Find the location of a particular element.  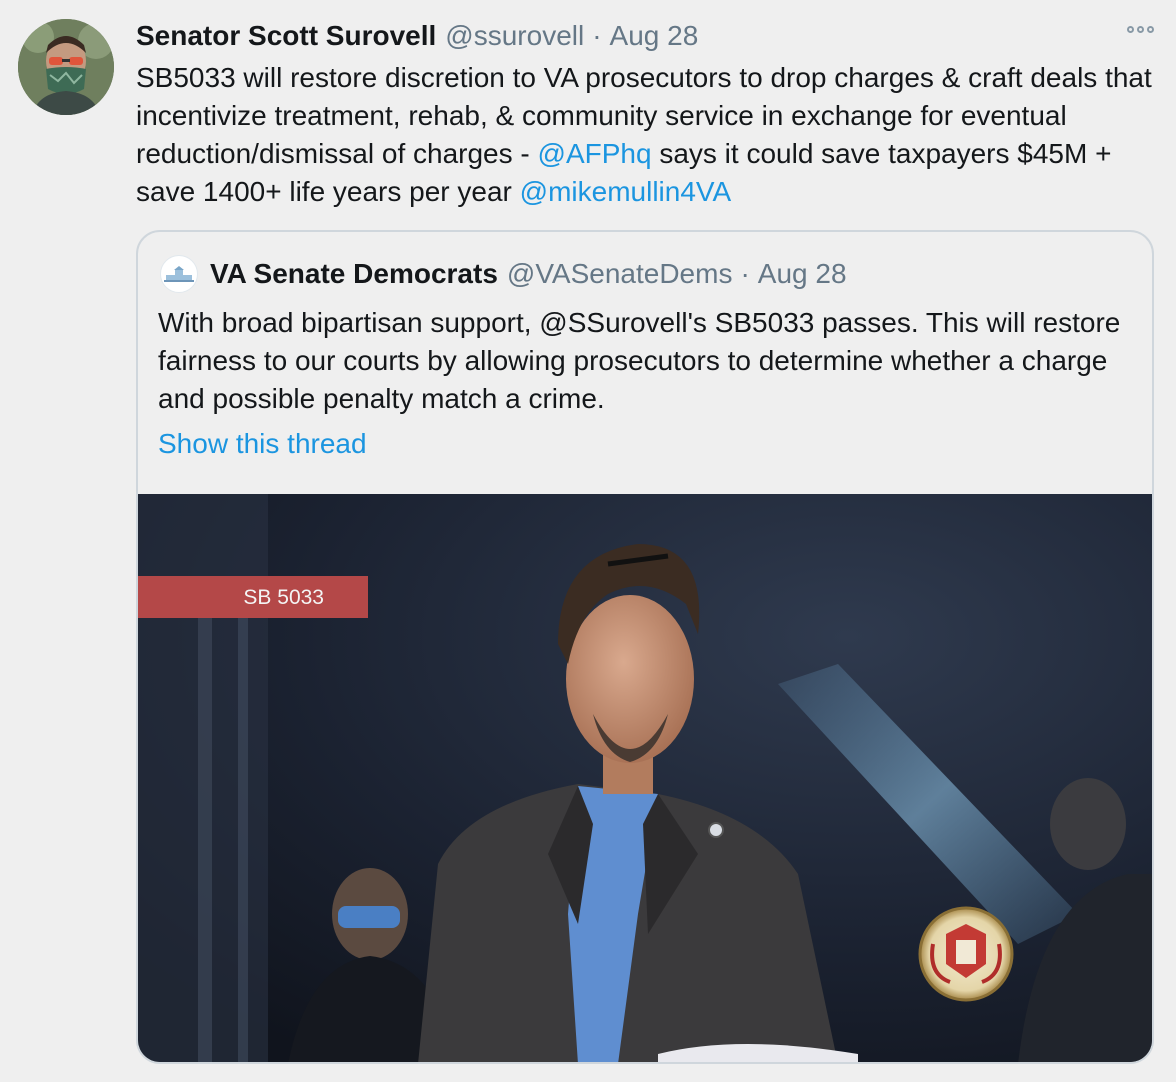

quoted-author-handle: @VASenateDems is located at coordinates (620, 274).